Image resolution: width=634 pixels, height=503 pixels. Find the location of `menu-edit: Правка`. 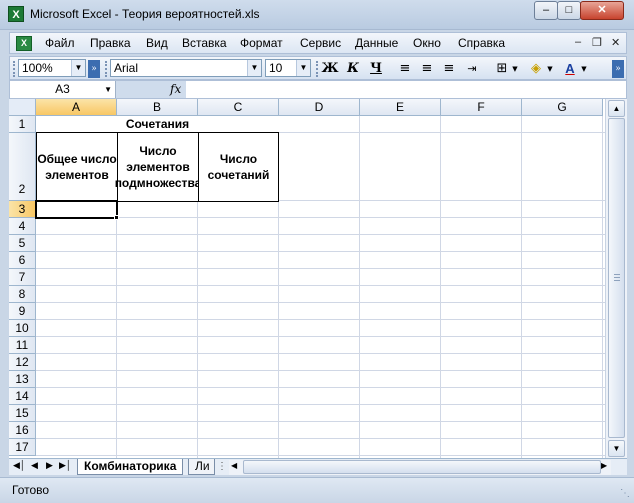

menu-edit: Правка is located at coordinates (110, 43).